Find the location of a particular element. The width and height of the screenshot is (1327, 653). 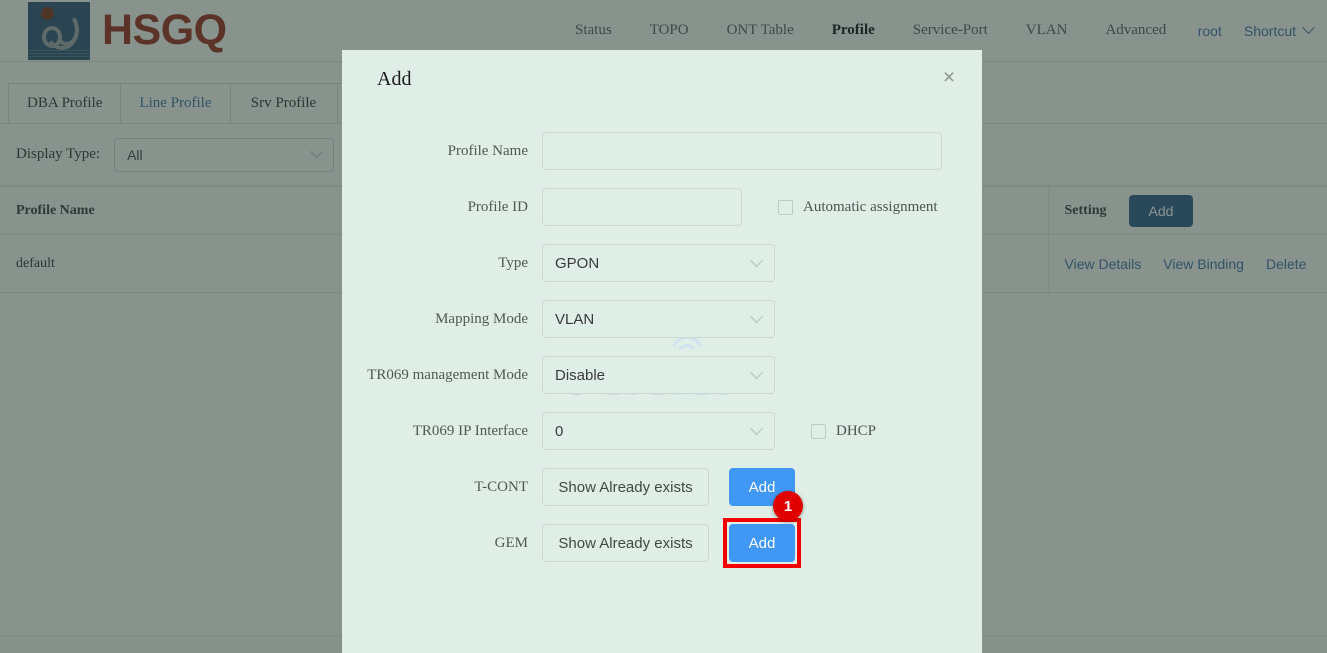

mapping-mode-select: VLAN is located at coordinates (658, 319).